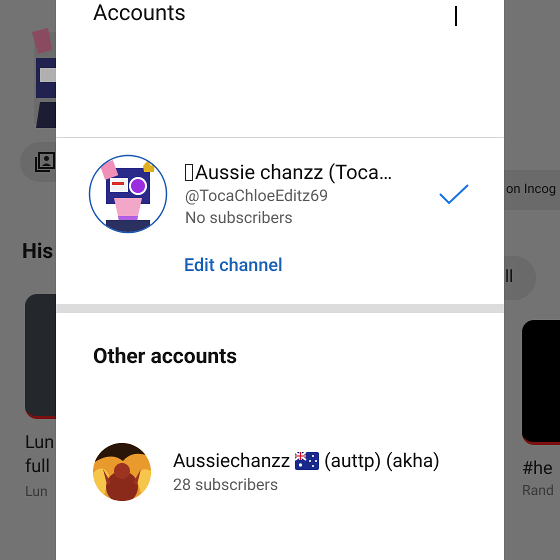 The height and width of the screenshot is (560, 560). What do you see at coordinates (532, 190) in the screenshot?
I see `filter-chip: on Incog` at bounding box center [532, 190].